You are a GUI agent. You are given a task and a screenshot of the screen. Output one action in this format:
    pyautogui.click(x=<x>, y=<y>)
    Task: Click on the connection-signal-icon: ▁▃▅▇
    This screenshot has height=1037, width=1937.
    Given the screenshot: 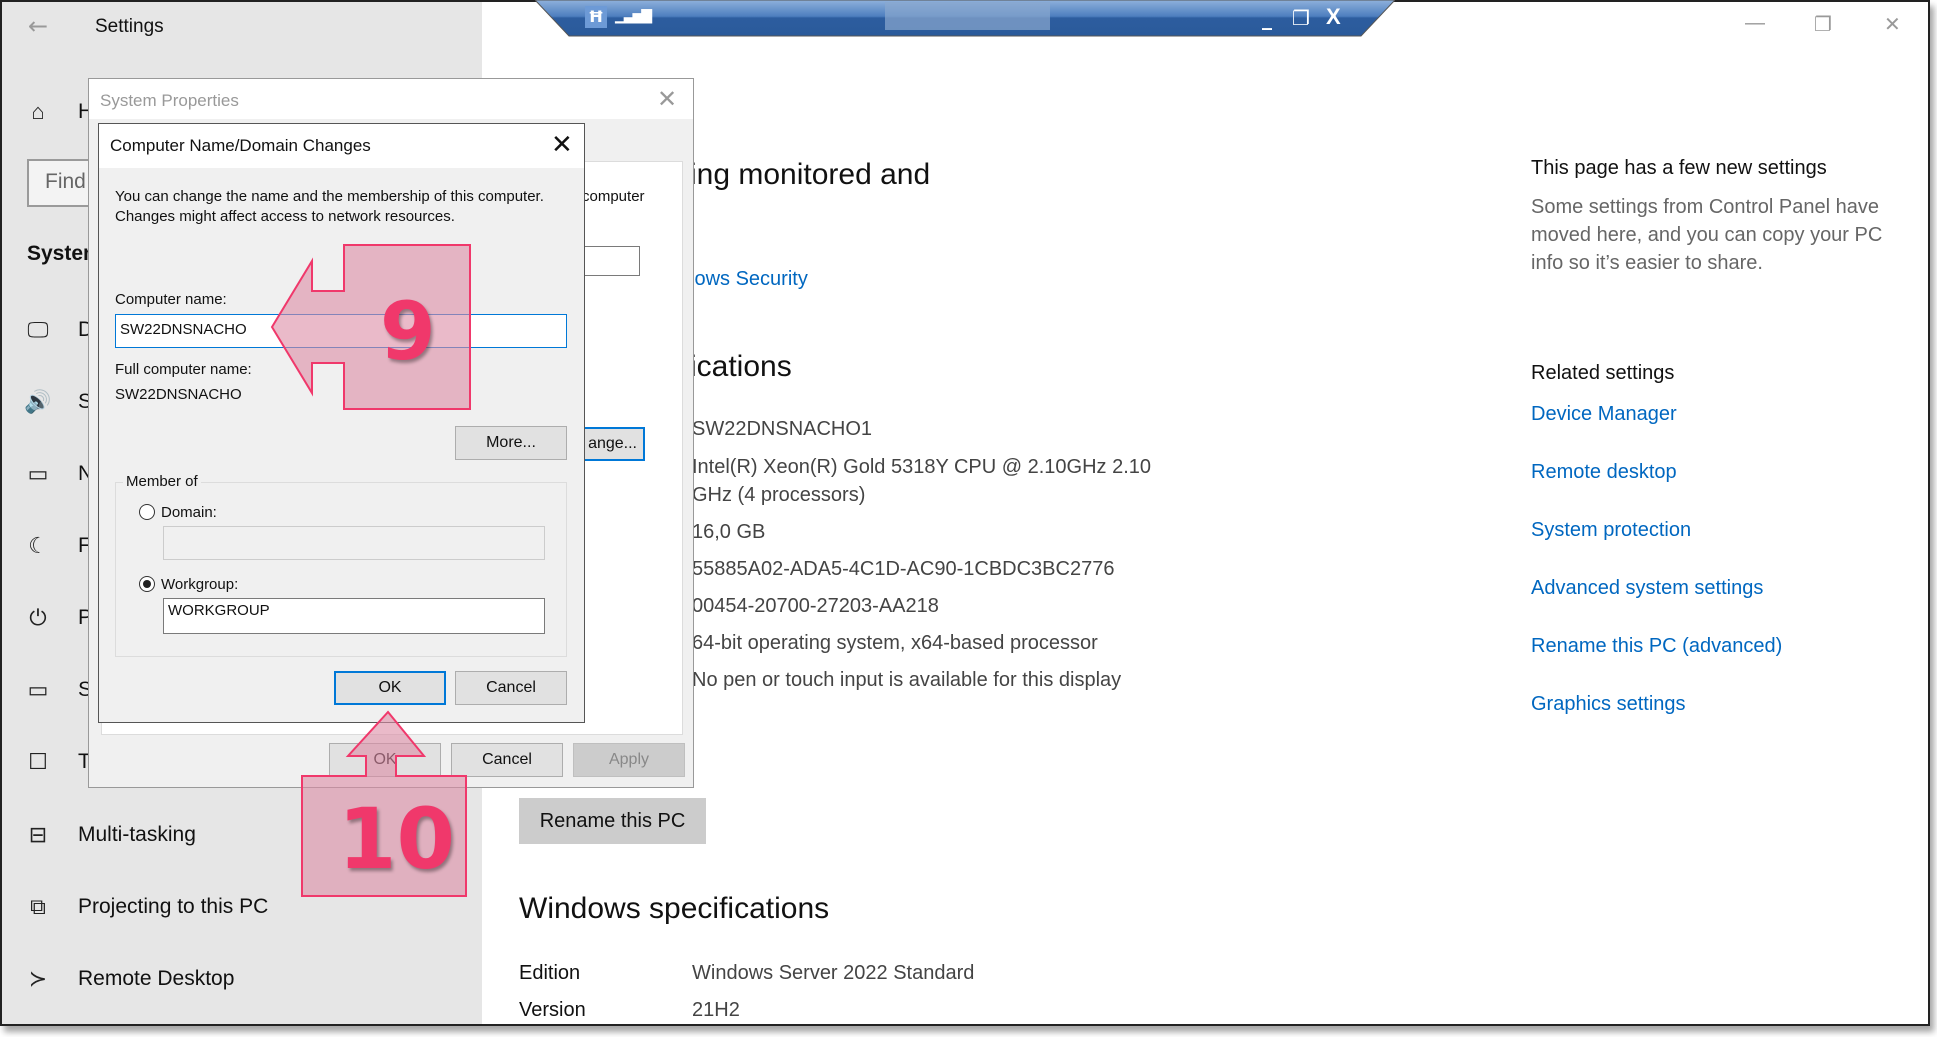 What is the action you would take?
    pyautogui.click(x=633, y=16)
    